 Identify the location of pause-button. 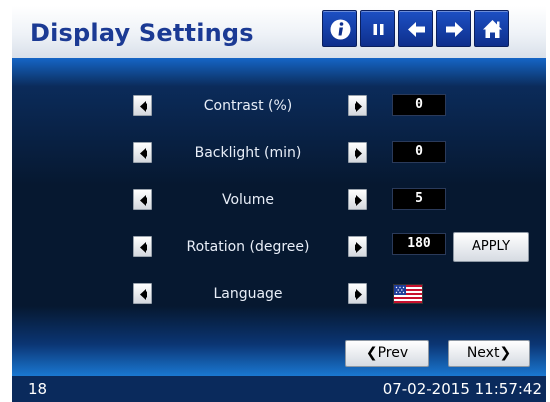
(377, 28).